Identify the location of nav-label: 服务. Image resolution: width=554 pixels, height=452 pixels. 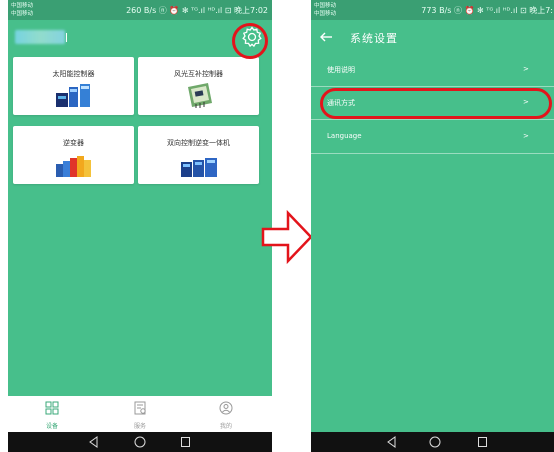
(139, 426).